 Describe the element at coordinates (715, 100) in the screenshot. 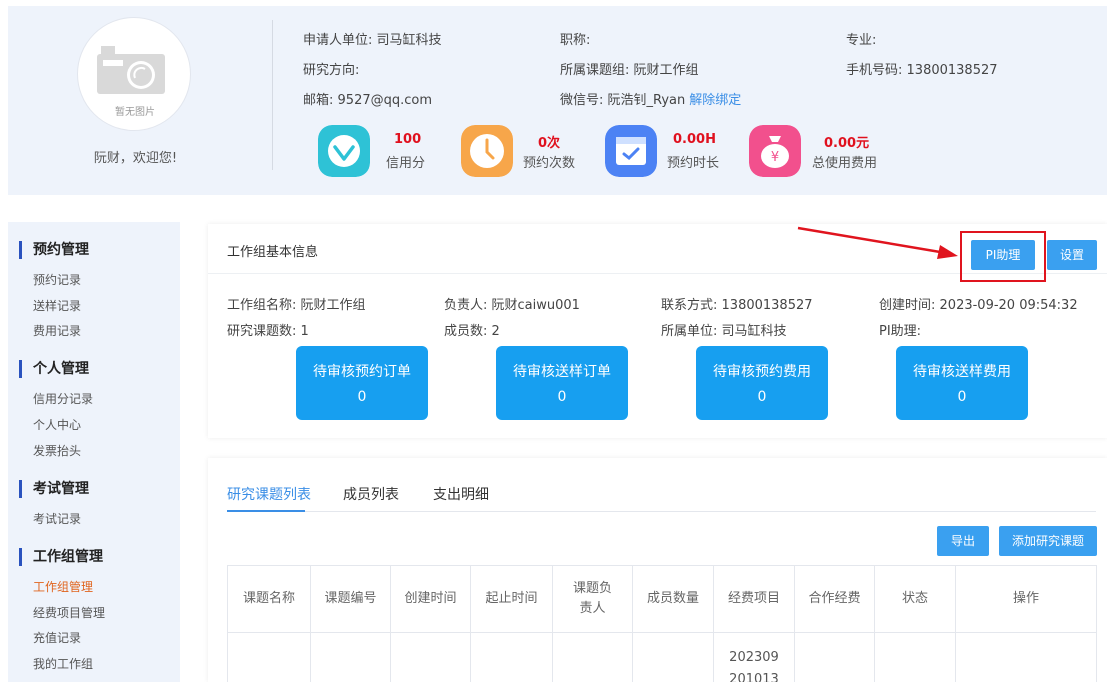

I see `unbind-wechat-link: 解除绑定` at that location.